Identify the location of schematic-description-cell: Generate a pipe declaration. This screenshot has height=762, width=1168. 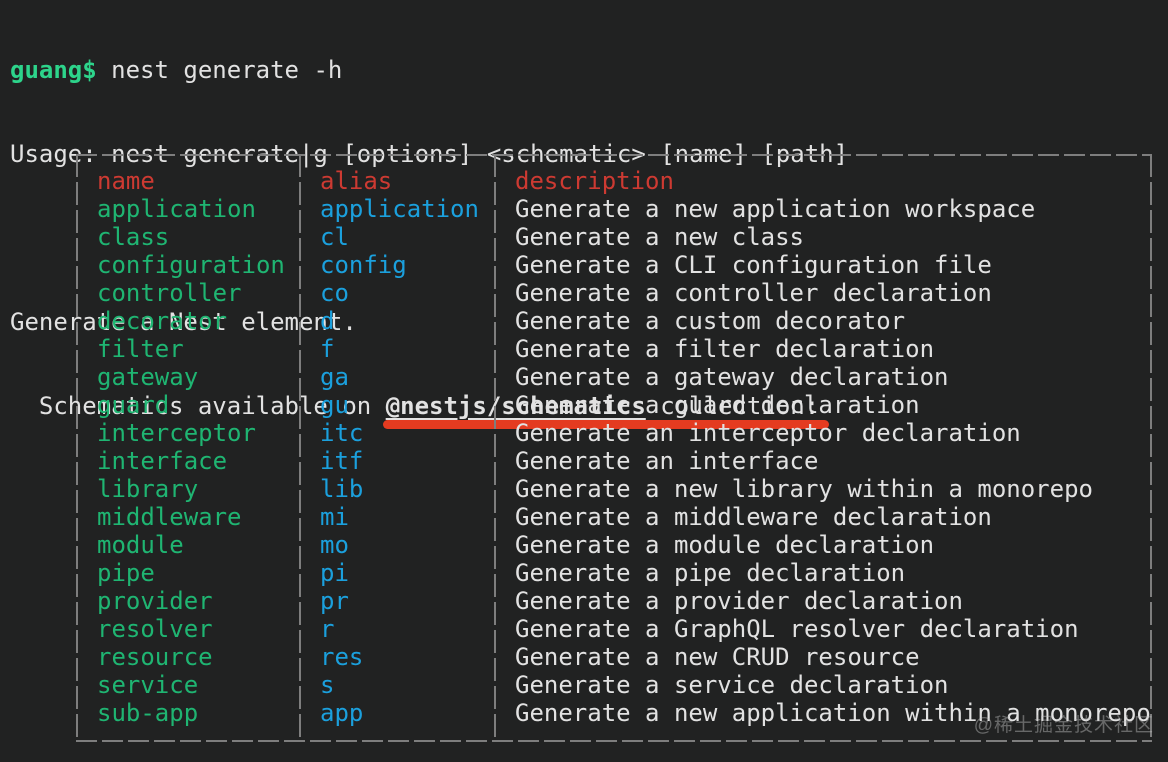
(710, 573).